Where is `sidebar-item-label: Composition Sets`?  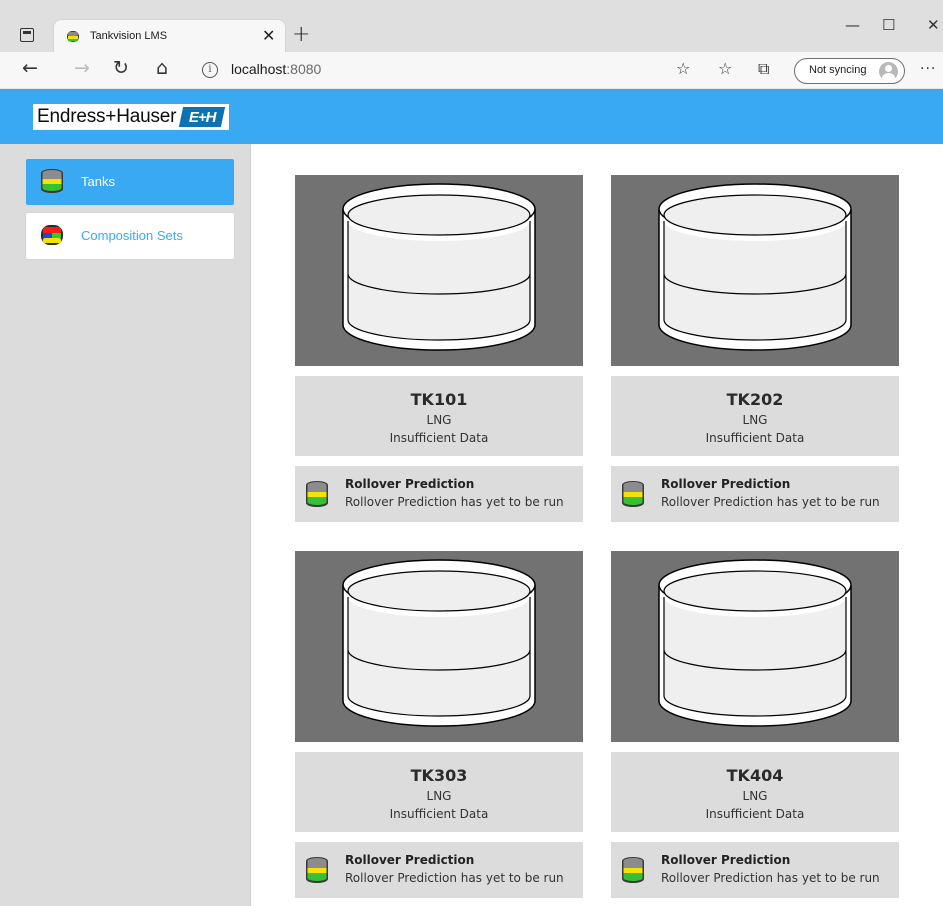
sidebar-item-label: Composition Sets is located at coordinates (132, 235).